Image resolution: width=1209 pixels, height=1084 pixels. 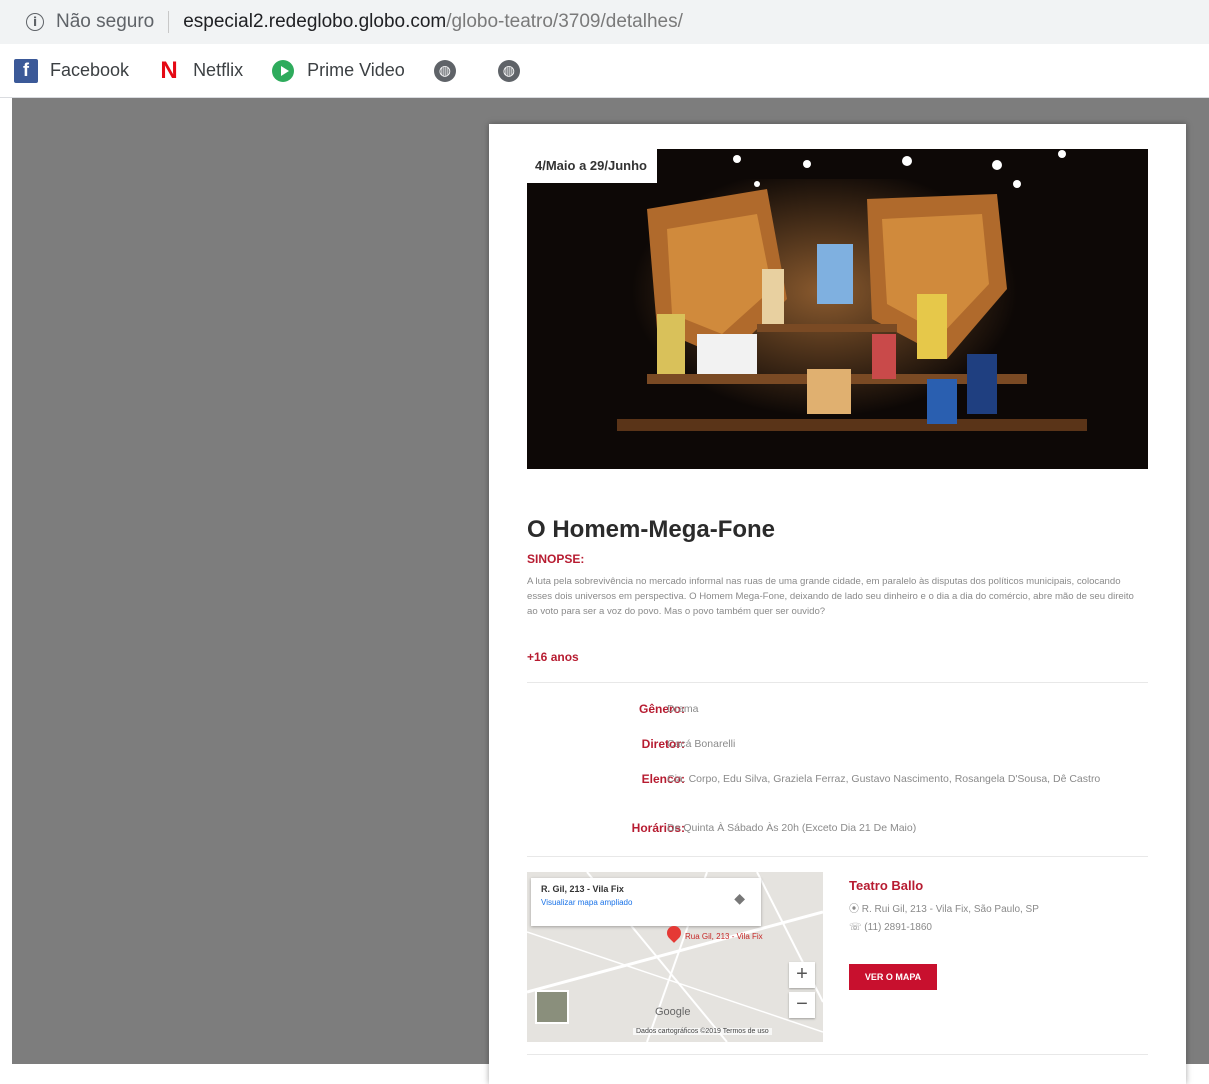 I want to click on address-separator, so click(x=169, y=22).